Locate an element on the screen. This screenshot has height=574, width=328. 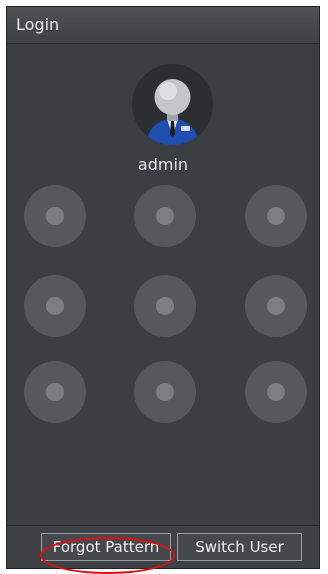
bottom-bar: Forgot Pattern Switch User is located at coordinates (163, 546).